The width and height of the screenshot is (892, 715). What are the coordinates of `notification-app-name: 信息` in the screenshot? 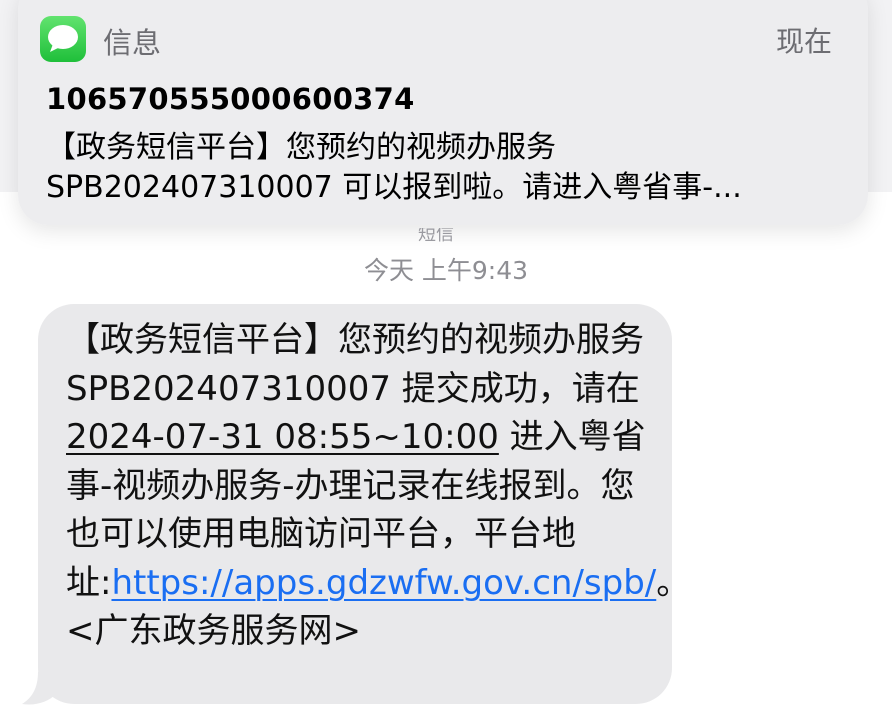 It's located at (132, 43).